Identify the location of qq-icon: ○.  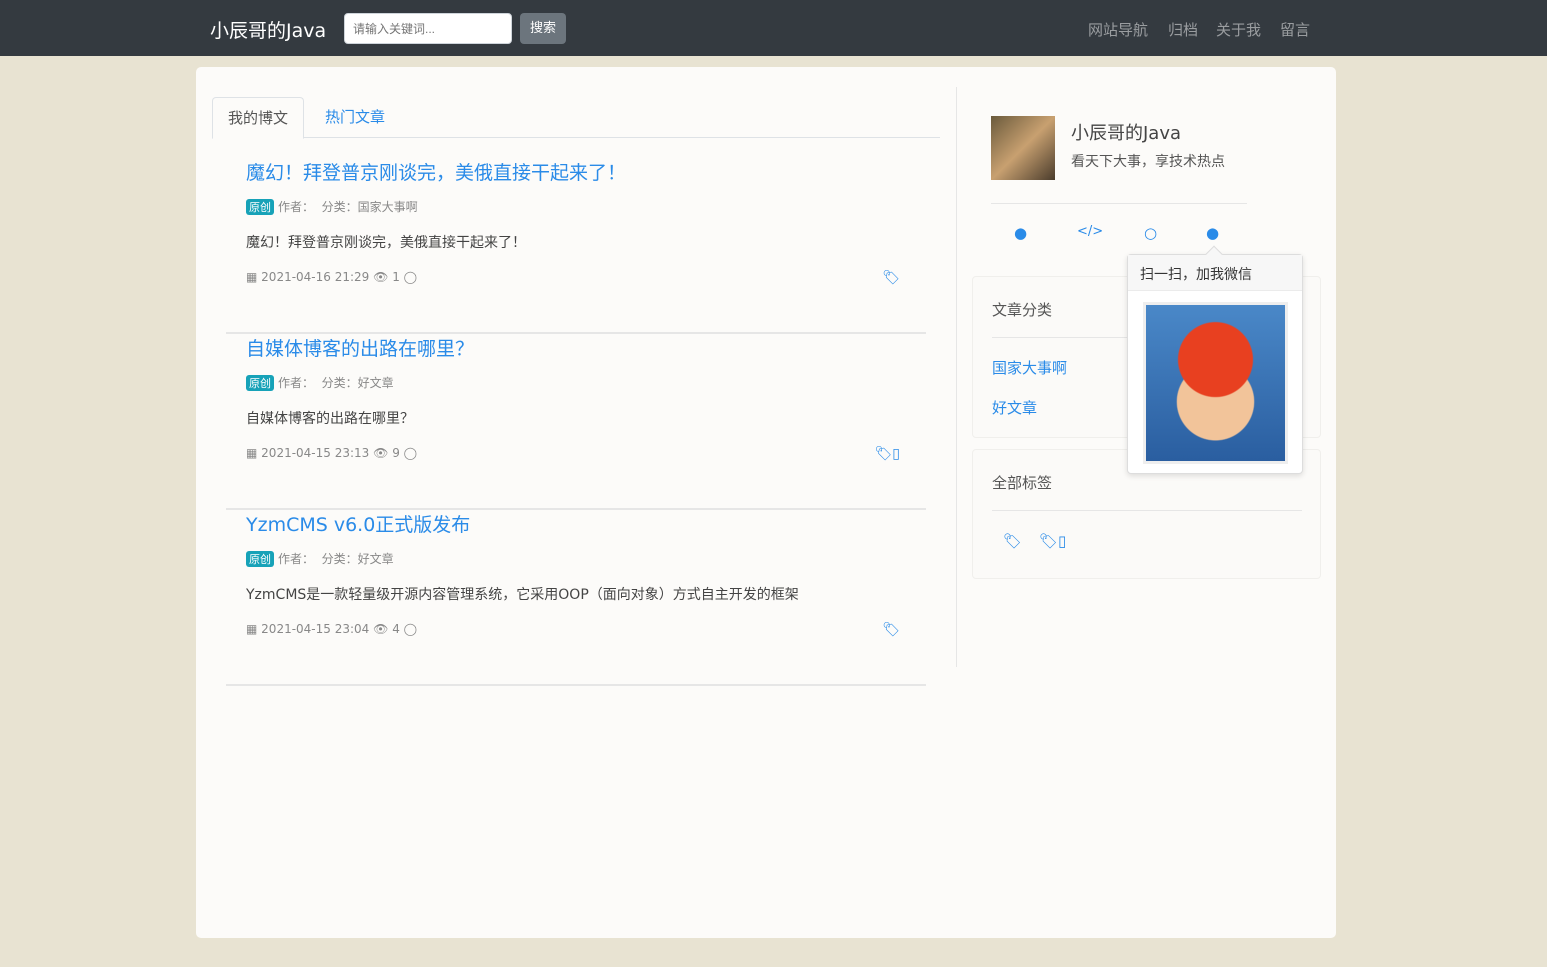
(1150, 233).